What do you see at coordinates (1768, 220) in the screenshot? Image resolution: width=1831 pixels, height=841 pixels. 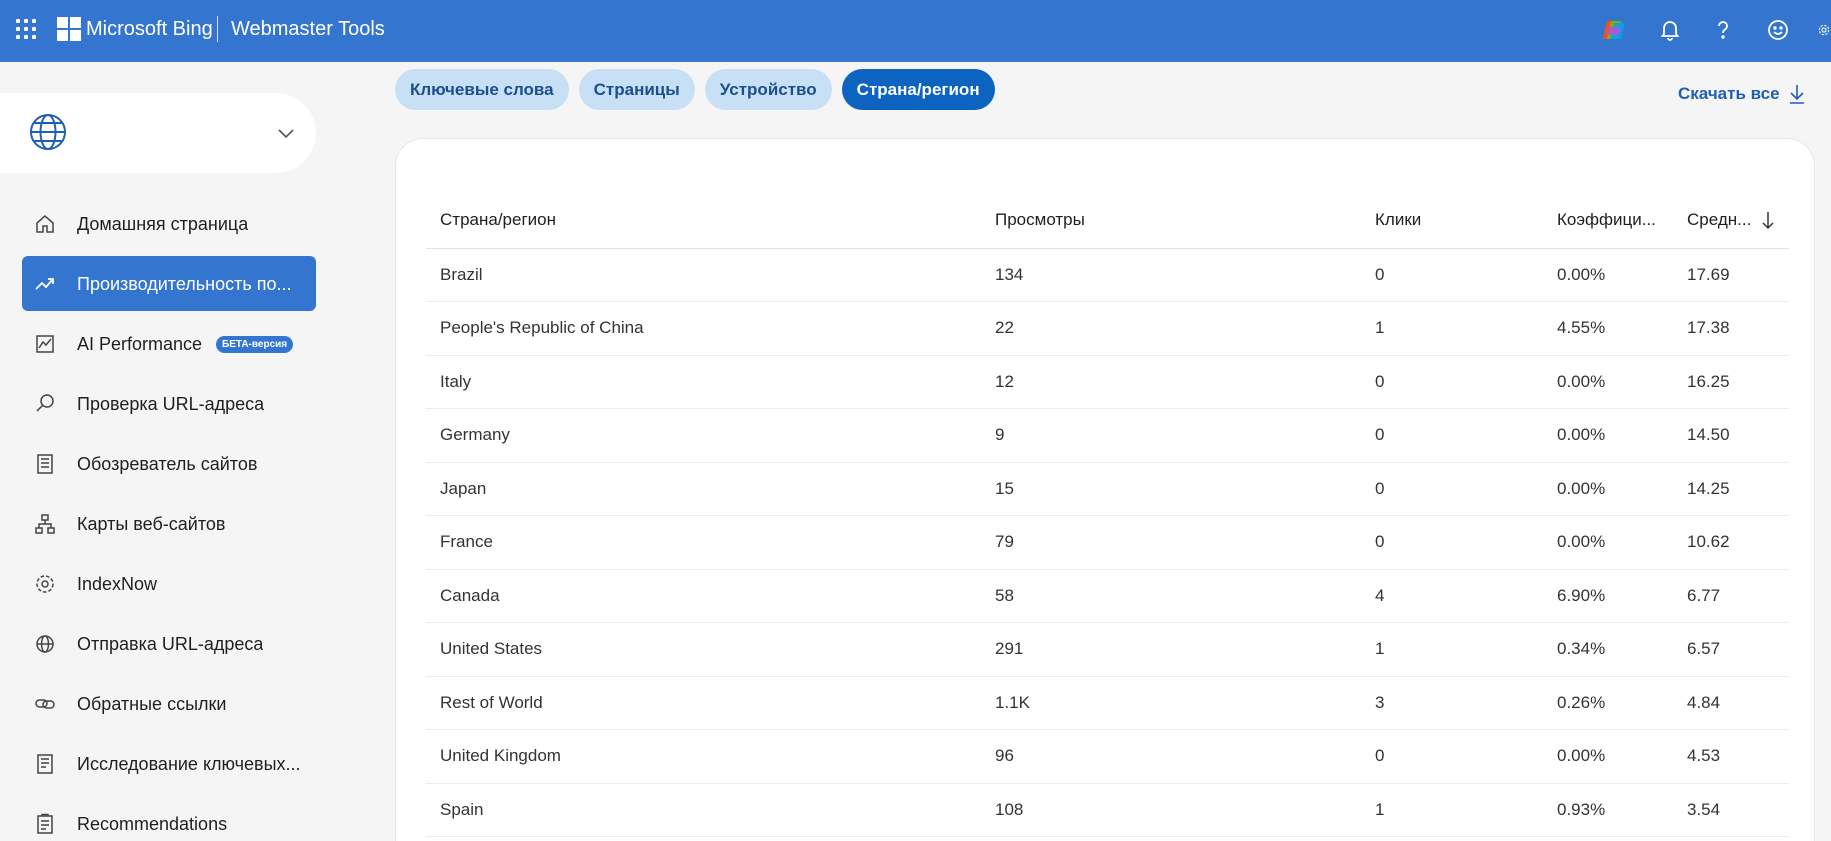 I see `sort-descending-arrow-icon` at bounding box center [1768, 220].